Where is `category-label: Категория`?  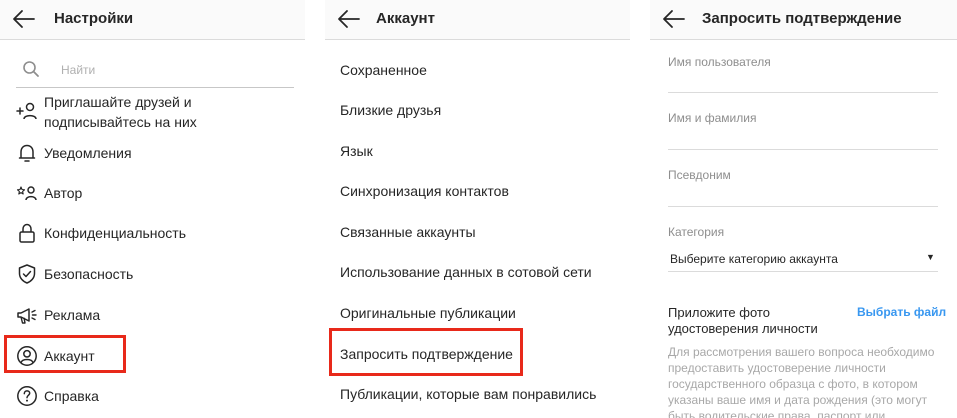 category-label: Категория is located at coordinates (696, 232).